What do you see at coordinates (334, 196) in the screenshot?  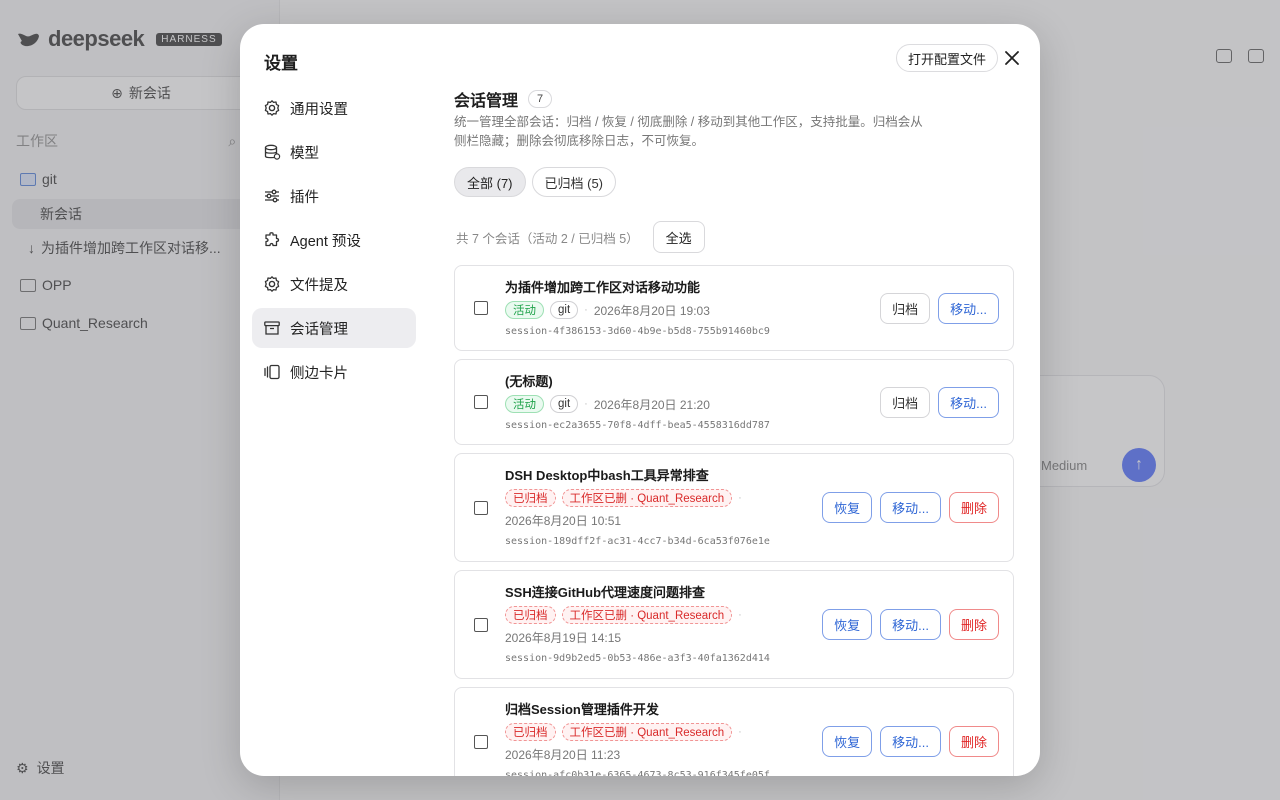 I see `nav-item-plugins: 插件` at bounding box center [334, 196].